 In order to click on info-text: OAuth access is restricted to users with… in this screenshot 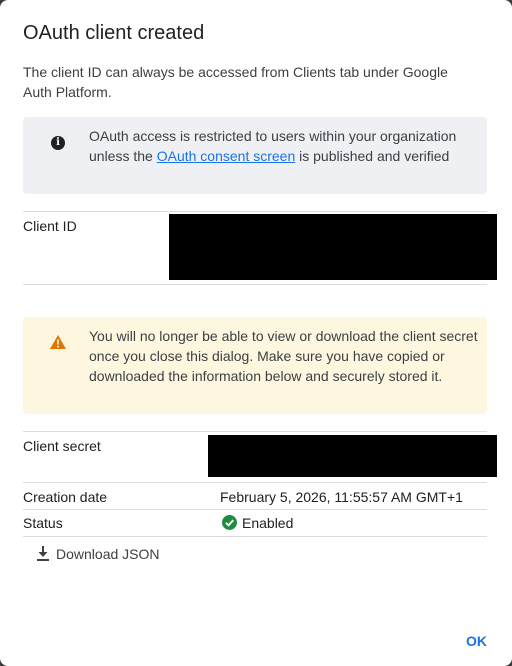, I will do `click(279, 146)`.